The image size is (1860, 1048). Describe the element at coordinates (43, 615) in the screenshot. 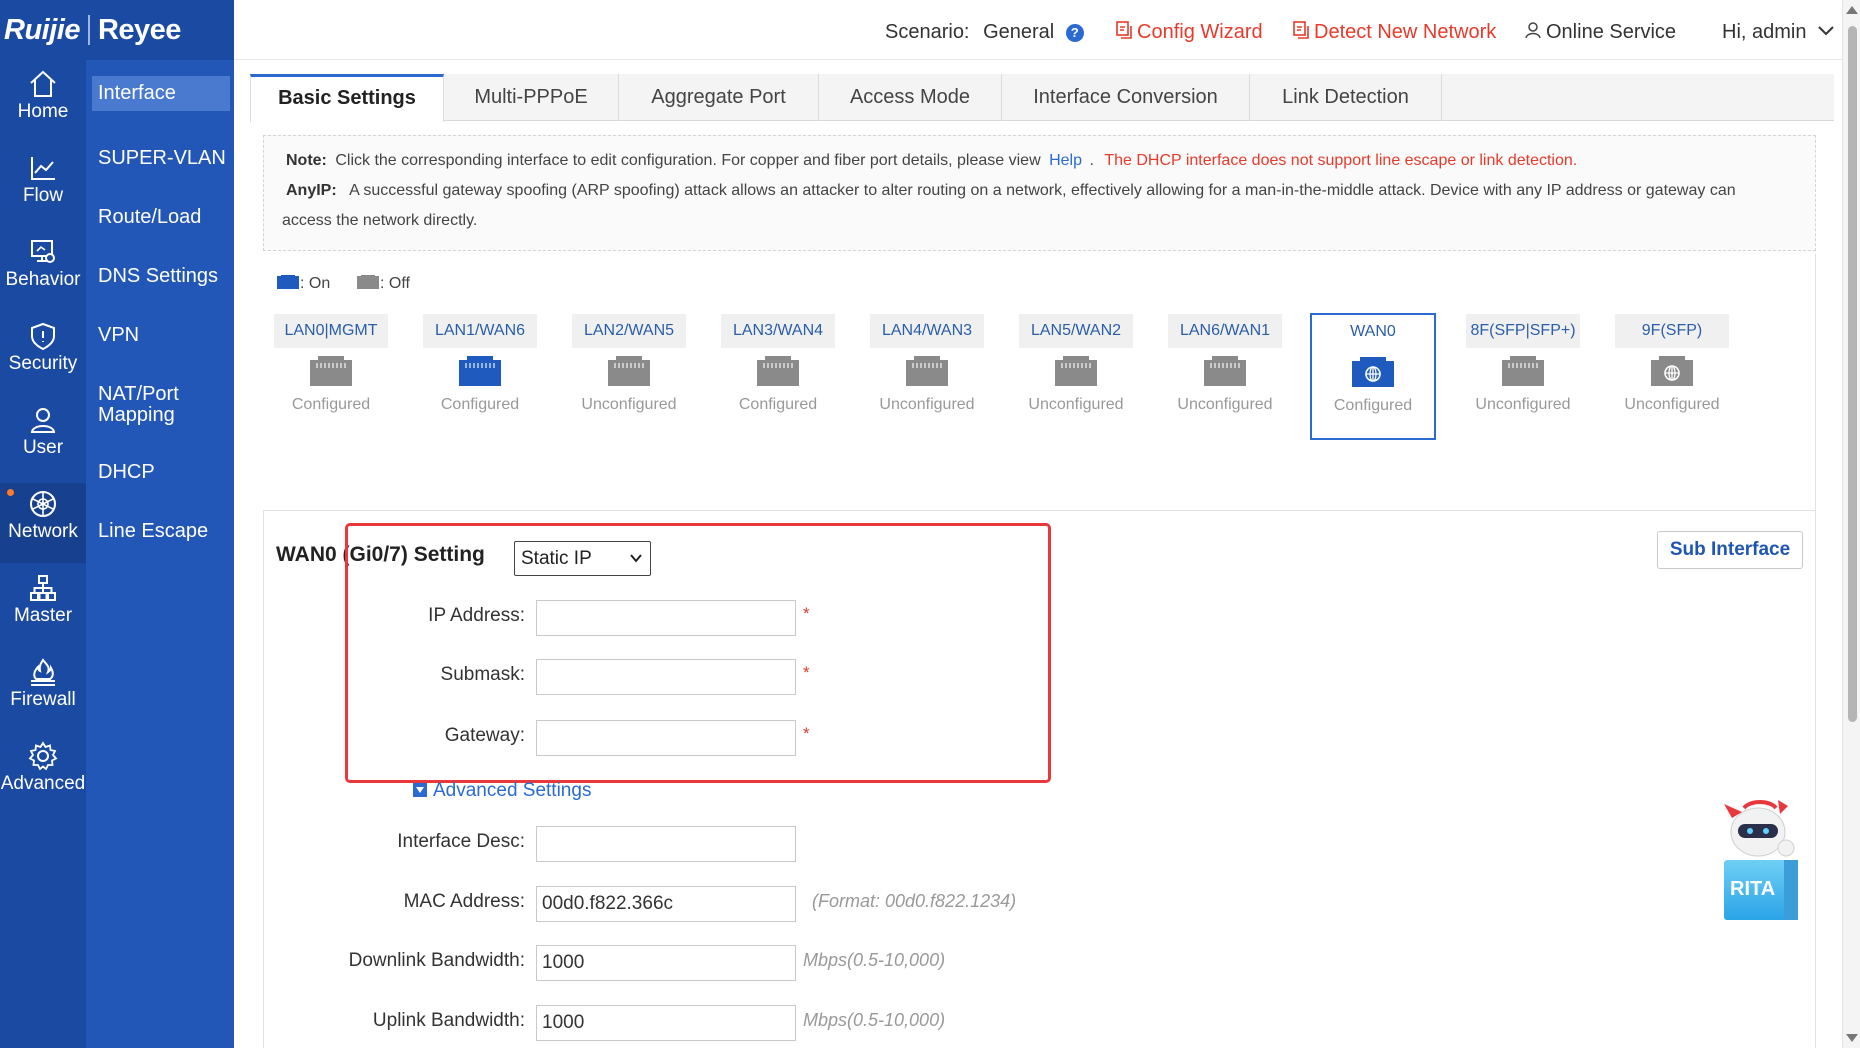

I see `nav-master-label: Master` at that location.